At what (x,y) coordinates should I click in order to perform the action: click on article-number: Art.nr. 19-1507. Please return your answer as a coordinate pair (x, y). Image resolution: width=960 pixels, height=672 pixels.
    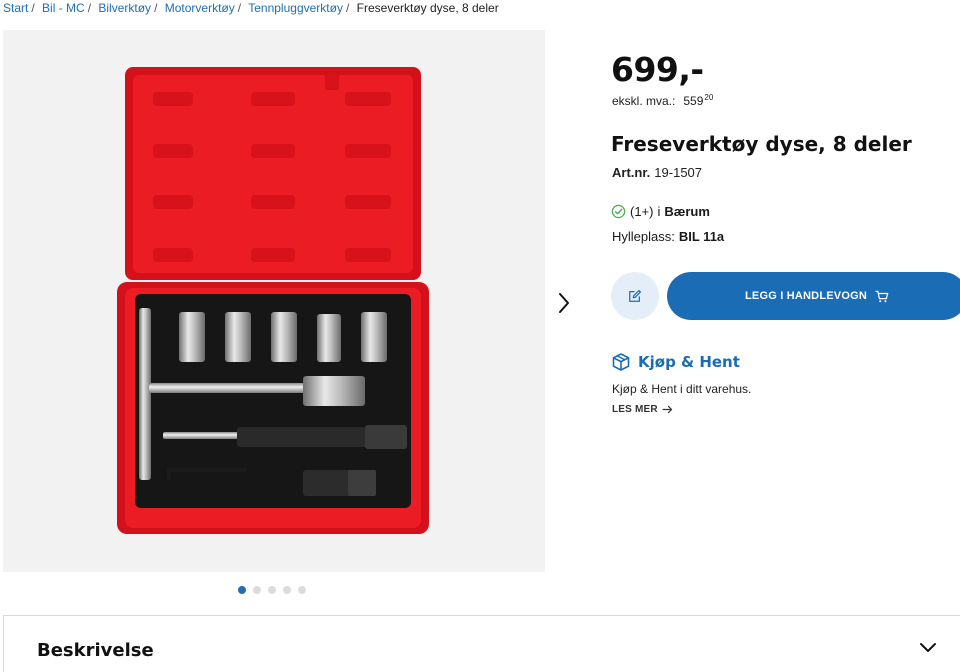
    Looking at the image, I should click on (657, 172).